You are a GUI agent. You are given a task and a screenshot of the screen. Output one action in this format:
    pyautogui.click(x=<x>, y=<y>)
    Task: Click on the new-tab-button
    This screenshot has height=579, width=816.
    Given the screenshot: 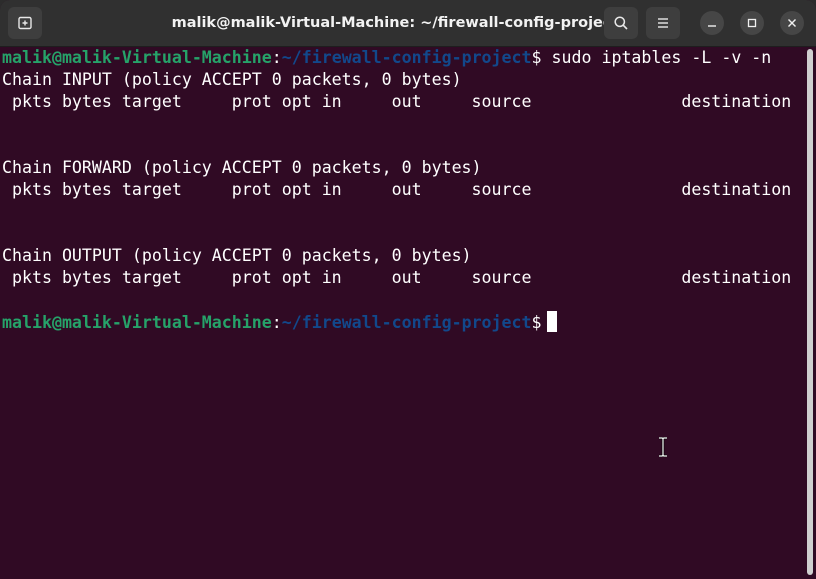 What is the action you would take?
    pyautogui.click(x=25, y=23)
    